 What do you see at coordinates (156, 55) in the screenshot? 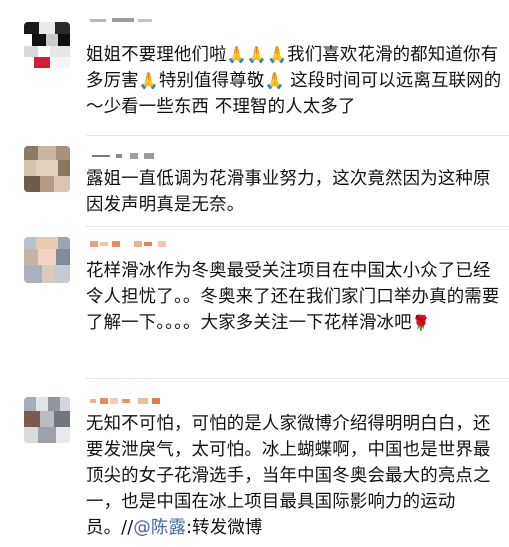
I see `text-segment: 姐姐不要理他们啦` at bounding box center [156, 55].